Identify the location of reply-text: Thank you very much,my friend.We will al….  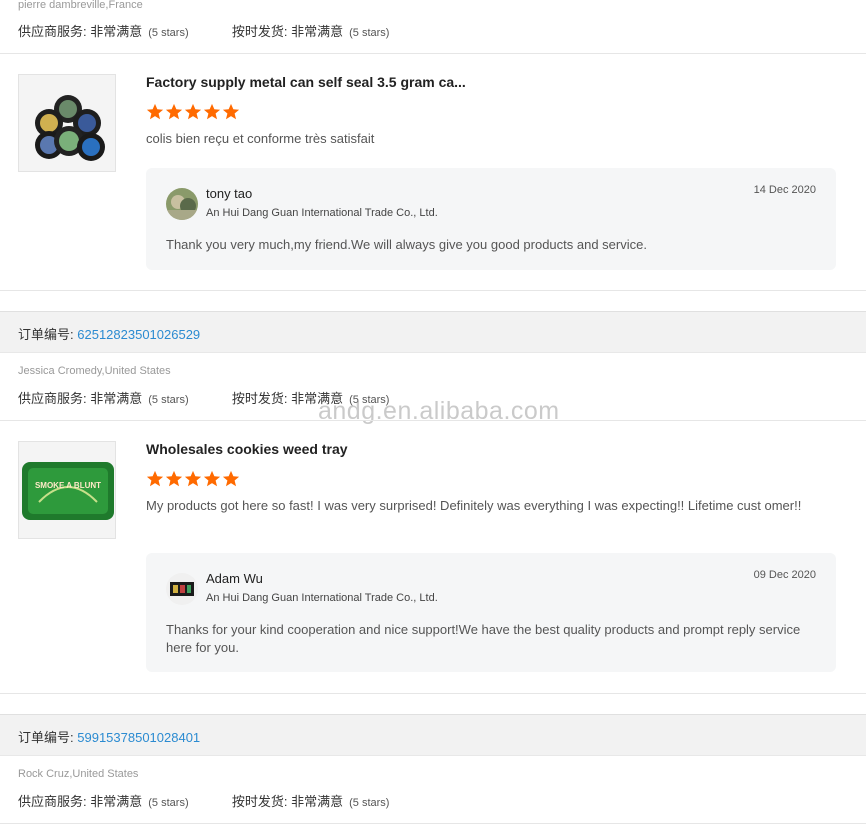
(406, 244).